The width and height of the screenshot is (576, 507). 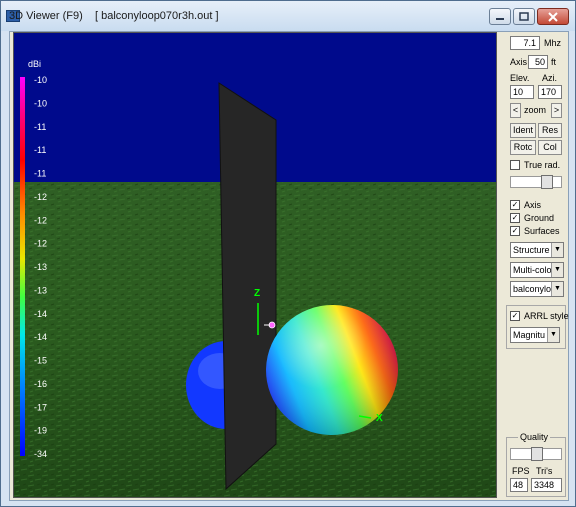 I want to click on close-button, so click(x=553, y=16).